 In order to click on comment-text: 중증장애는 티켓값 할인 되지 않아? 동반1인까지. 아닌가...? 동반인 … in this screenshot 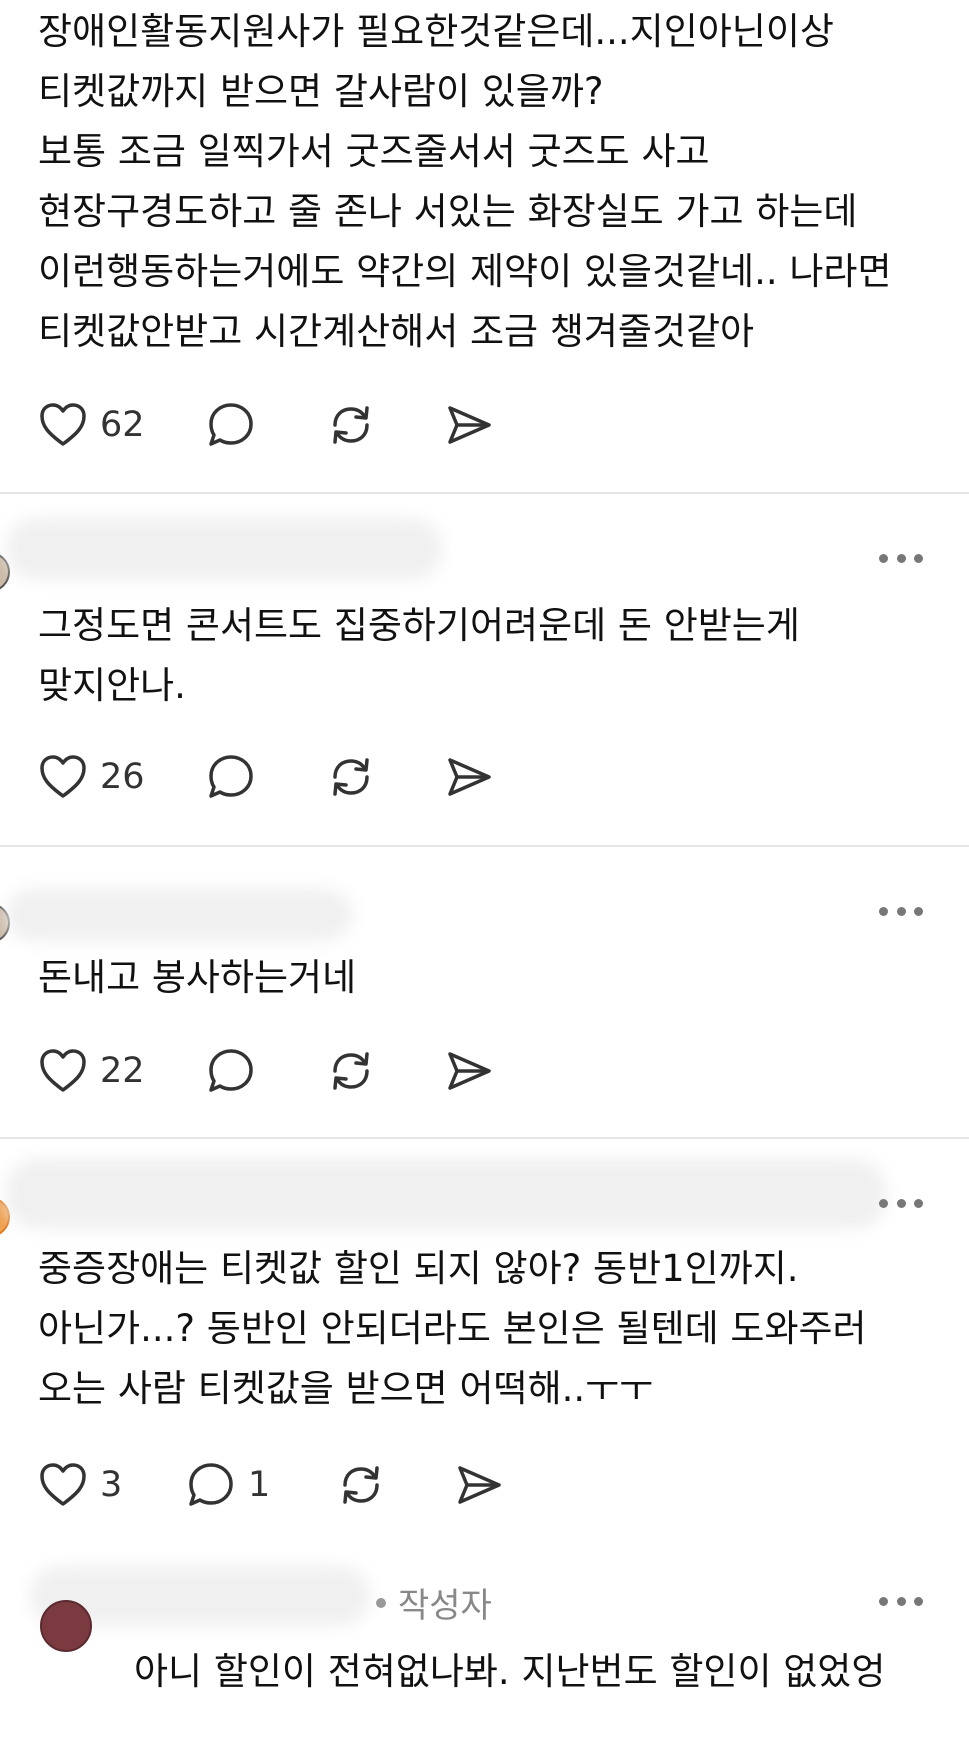, I will do `click(452, 1328)`.